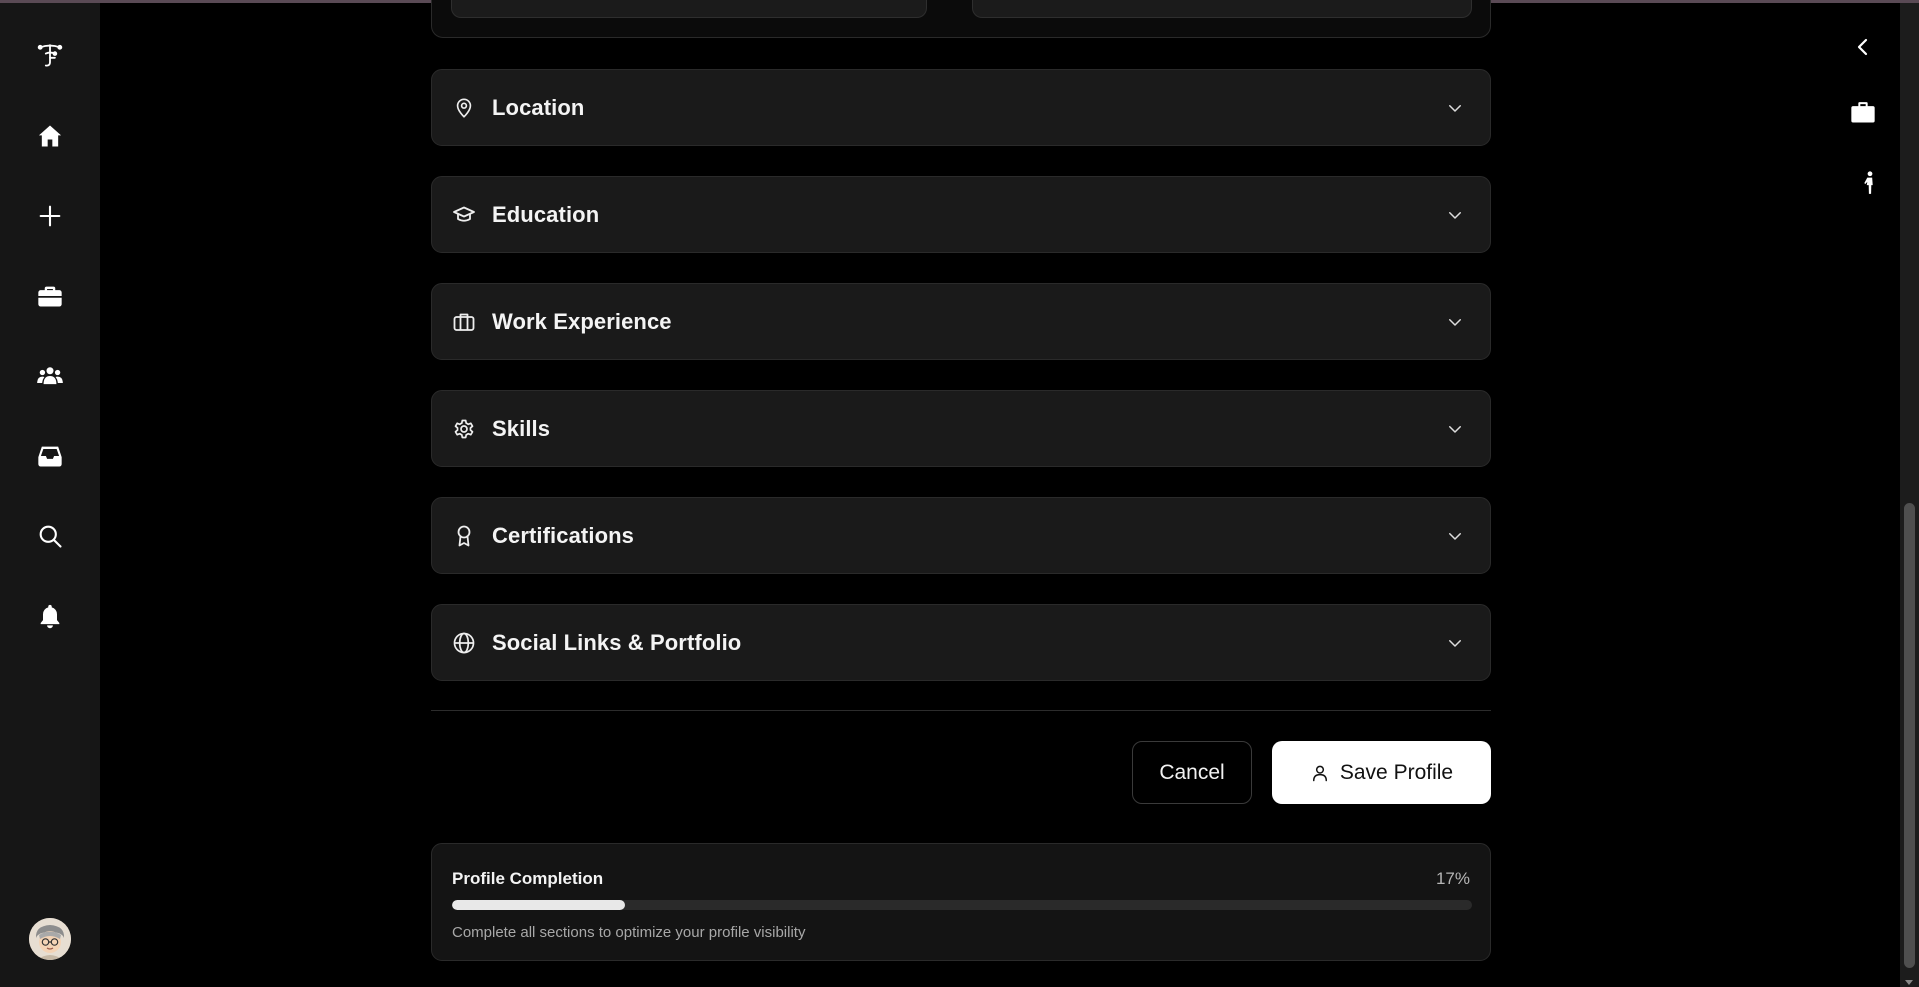 The height and width of the screenshot is (987, 1919). I want to click on section-skills: Skills, so click(961, 428).